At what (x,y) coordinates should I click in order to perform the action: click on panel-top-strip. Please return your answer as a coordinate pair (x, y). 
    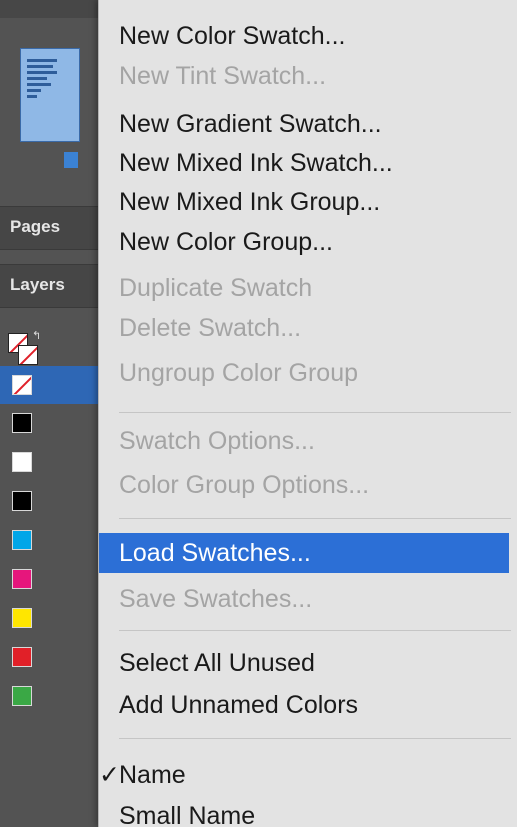
    Looking at the image, I should click on (50, 9).